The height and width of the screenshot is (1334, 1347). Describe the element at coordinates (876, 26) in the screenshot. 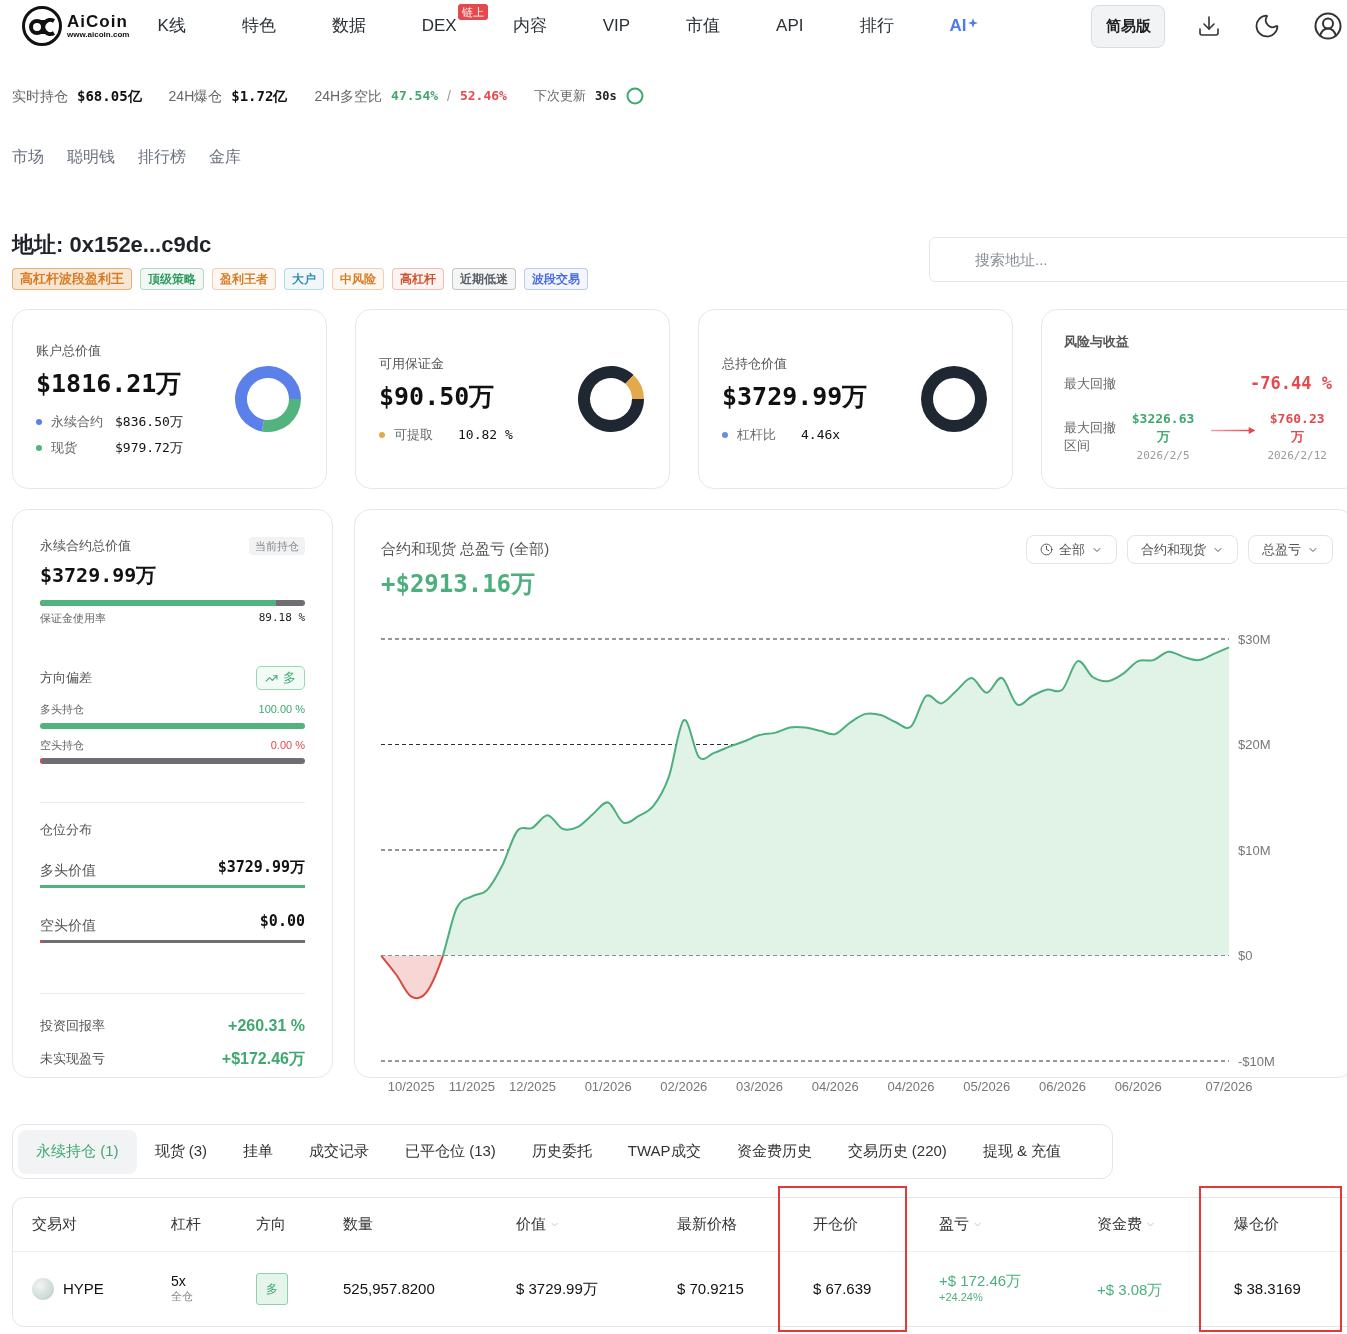

I see `nav-link: 排行` at that location.